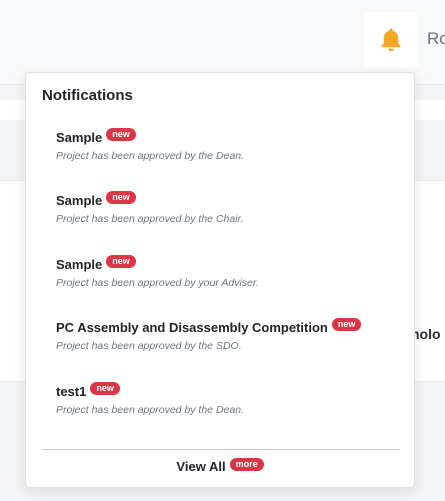  I want to click on bell-icon, so click(391, 40).